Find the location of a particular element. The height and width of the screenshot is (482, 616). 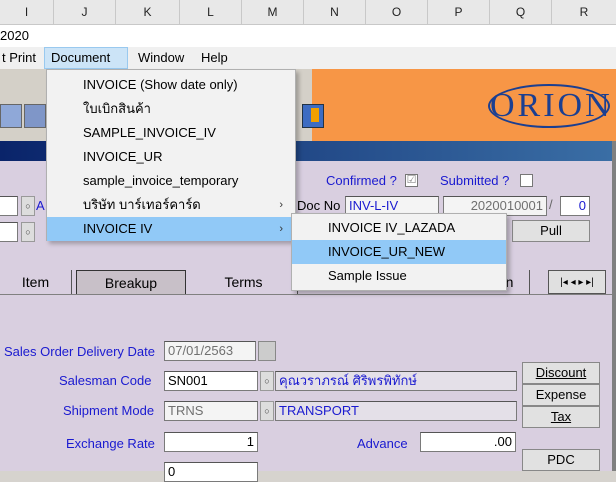

toolbar-save-icon is located at coordinates (11, 116).